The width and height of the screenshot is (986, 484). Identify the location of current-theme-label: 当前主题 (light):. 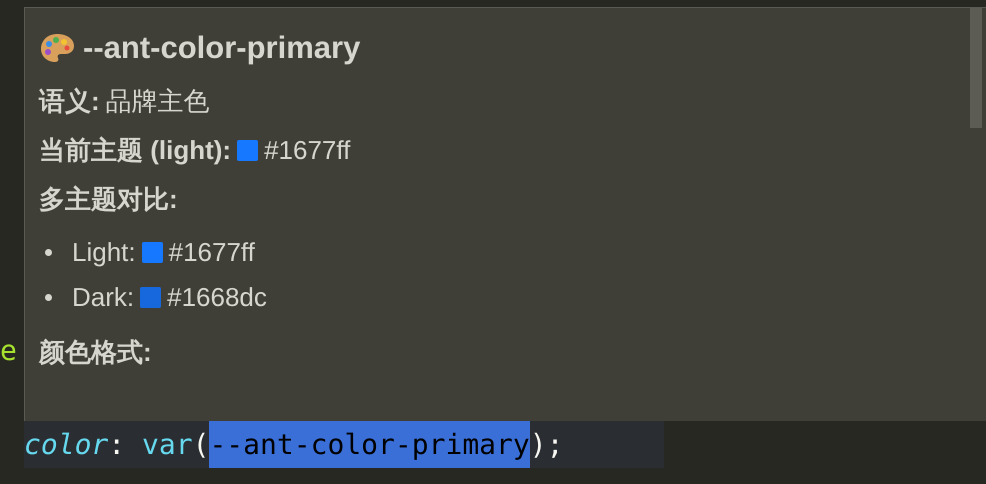
(135, 150).